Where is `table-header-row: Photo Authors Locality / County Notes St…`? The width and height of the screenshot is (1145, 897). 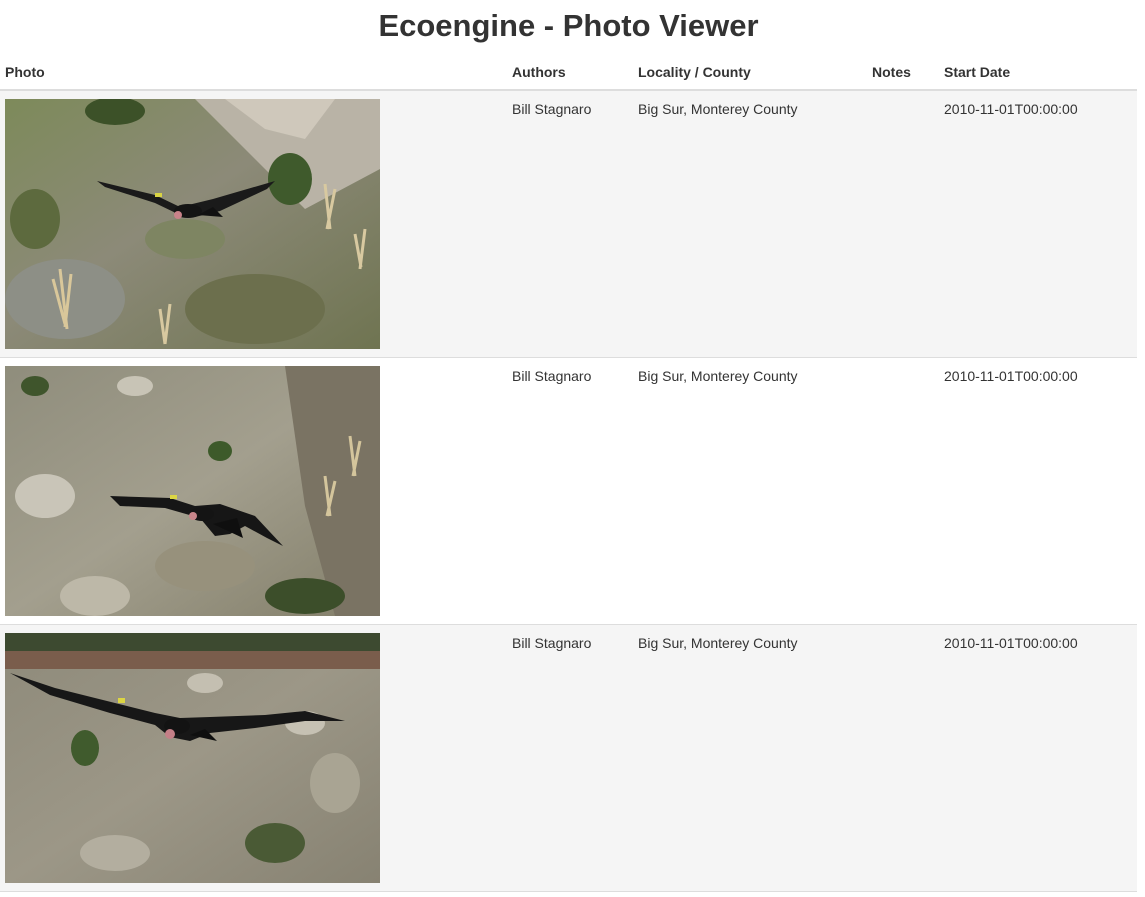
table-header-row: Photo Authors Locality / County Notes St… is located at coordinates (568, 73).